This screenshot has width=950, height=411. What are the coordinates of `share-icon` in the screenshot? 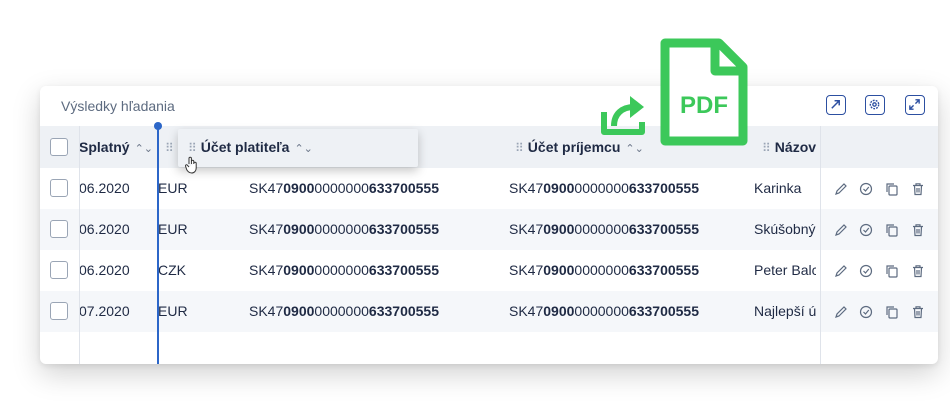 It's located at (625, 115).